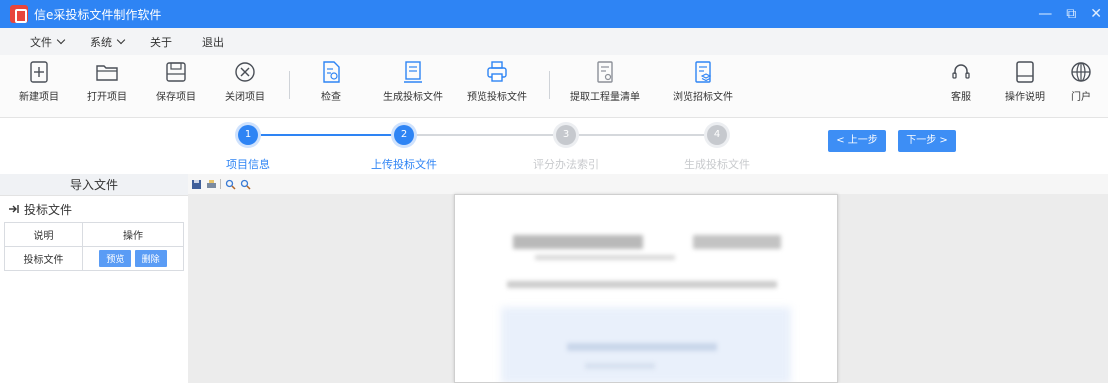 Image resolution: width=1108 pixels, height=383 pixels. I want to click on menu-about-label: 关于, so click(161, 42).